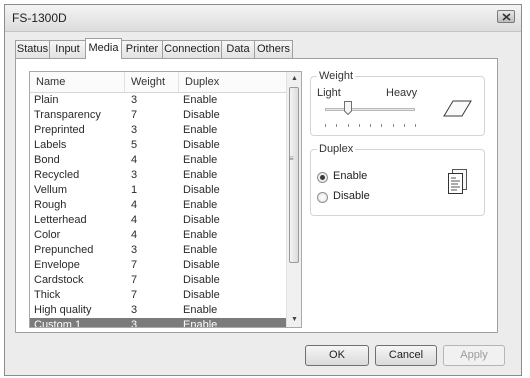 This screenshot has width=530, height=378. Describe the element at coordinates (322, 177) in the screenshot. I see `duplex-enable-radio` at that location.